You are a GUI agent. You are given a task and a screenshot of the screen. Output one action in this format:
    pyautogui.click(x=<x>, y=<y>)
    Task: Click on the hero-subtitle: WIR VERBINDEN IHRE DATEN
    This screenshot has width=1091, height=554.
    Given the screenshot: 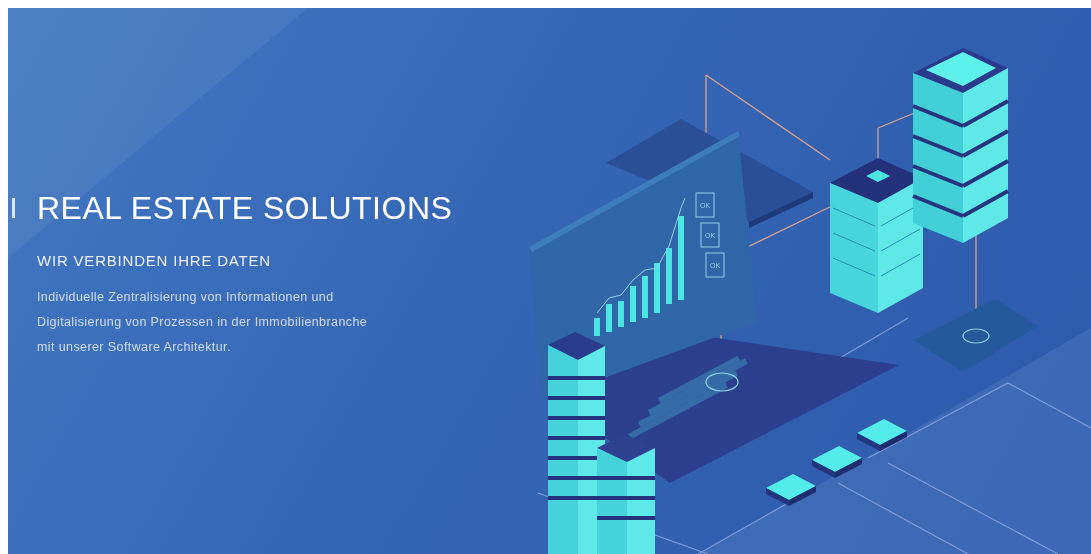 What is the action you would take?
    pyautogui.click(x=154, y=261)
    